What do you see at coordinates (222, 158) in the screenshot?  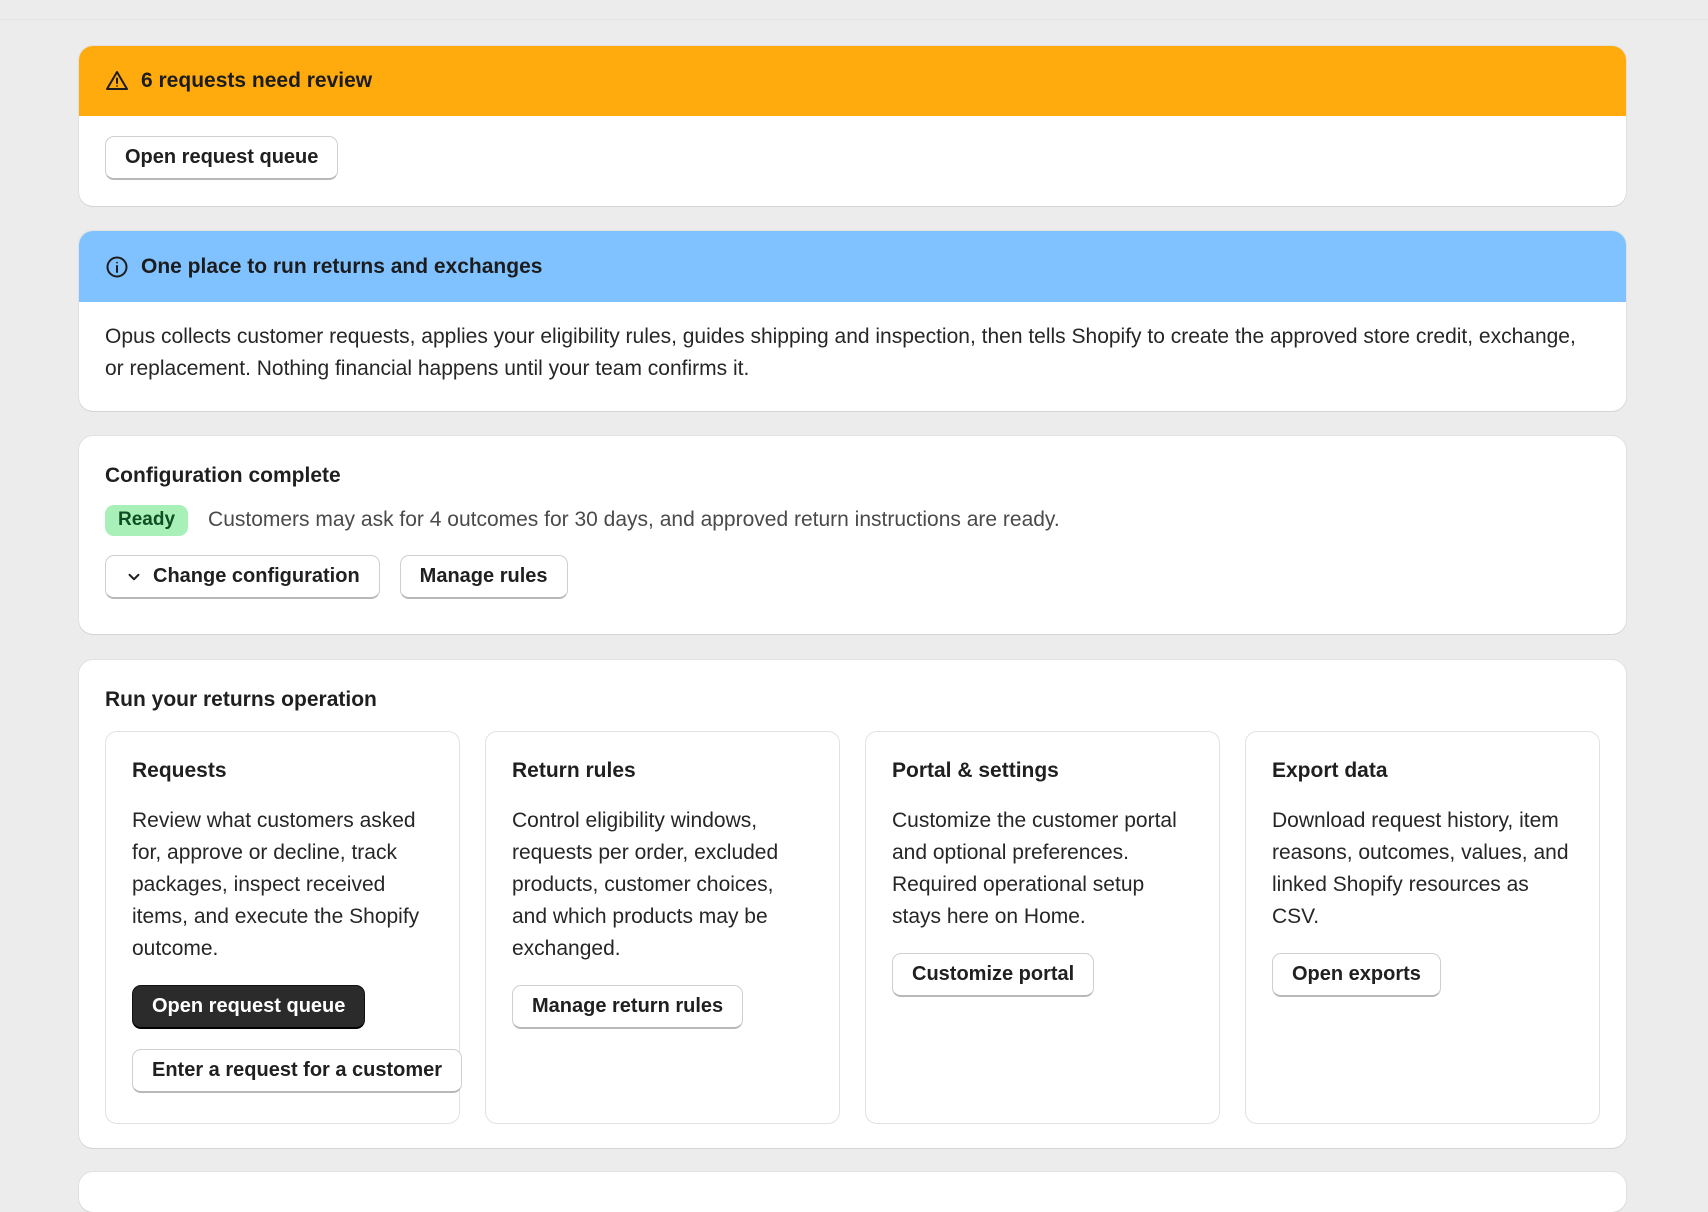 I see `open-request-queue-button: Open request queue` at bounding box center [222, 158].